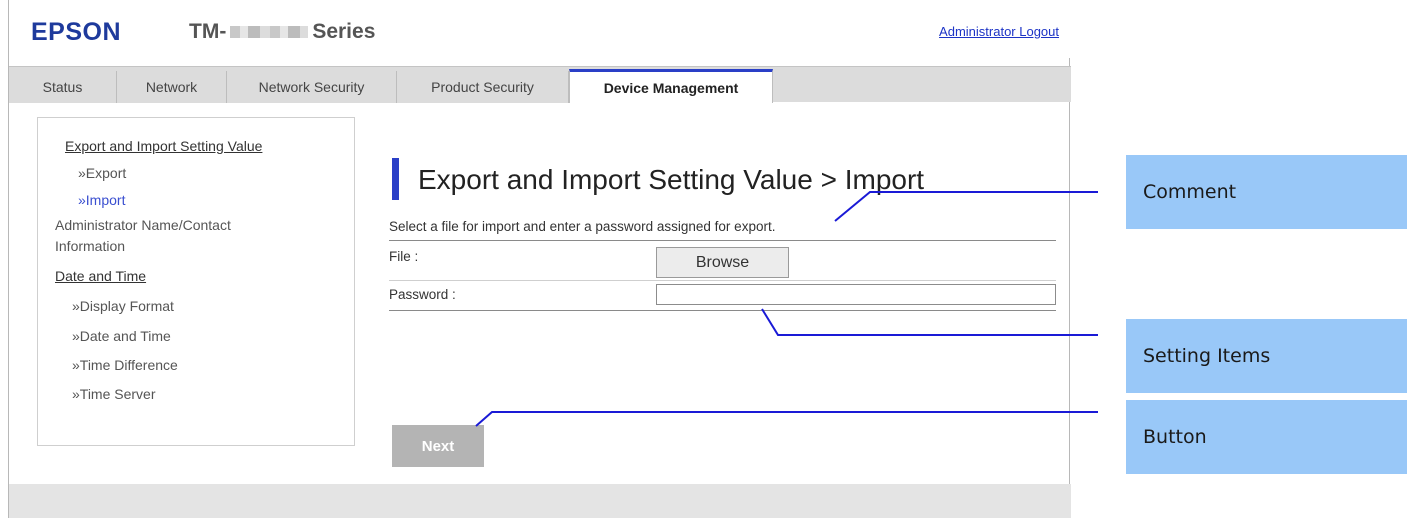  I want to click on button-callout-box: Button, so click(1266, 437).